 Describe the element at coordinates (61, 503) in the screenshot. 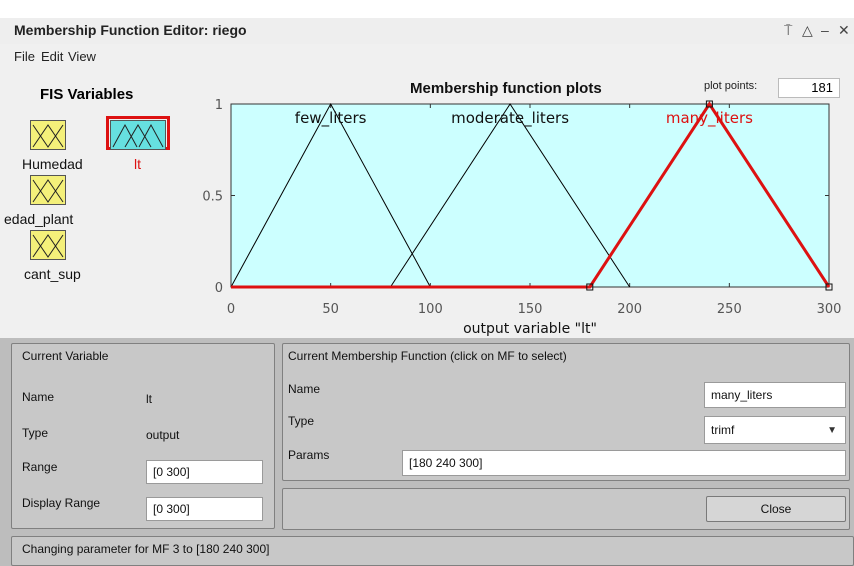

I see `display-range-label: Display Range` at that location.